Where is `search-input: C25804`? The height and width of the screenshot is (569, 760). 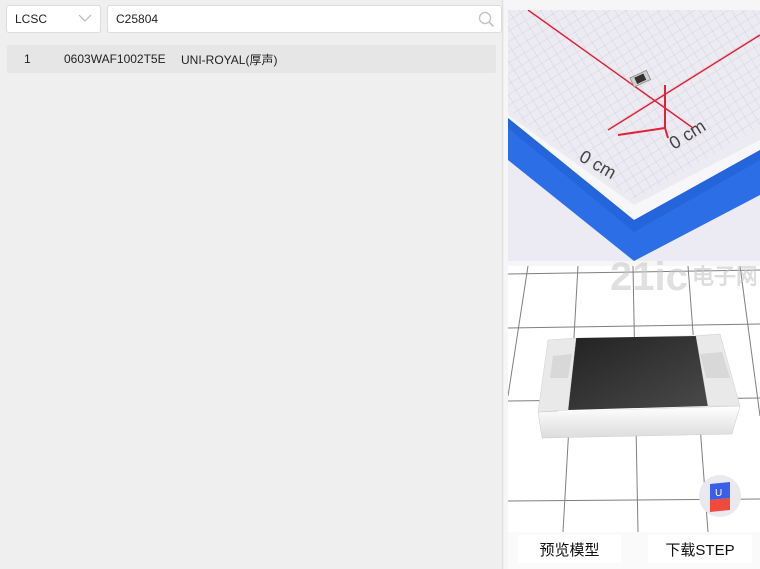 search-input: C25804 is located at coordinates (304, 19).